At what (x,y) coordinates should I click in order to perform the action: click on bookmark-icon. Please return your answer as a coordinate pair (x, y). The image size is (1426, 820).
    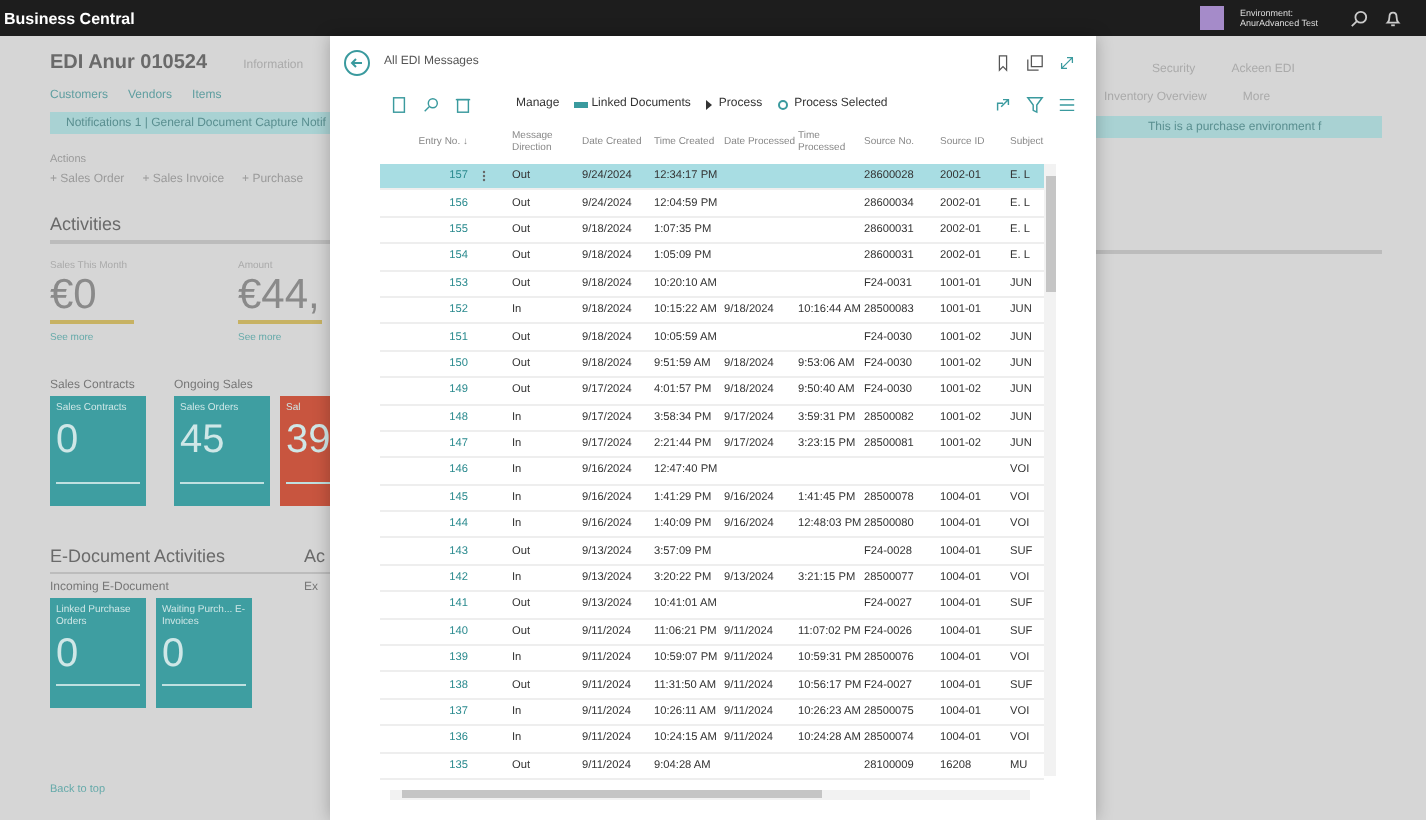
    Looking at the image, I should click on (1003, 62).